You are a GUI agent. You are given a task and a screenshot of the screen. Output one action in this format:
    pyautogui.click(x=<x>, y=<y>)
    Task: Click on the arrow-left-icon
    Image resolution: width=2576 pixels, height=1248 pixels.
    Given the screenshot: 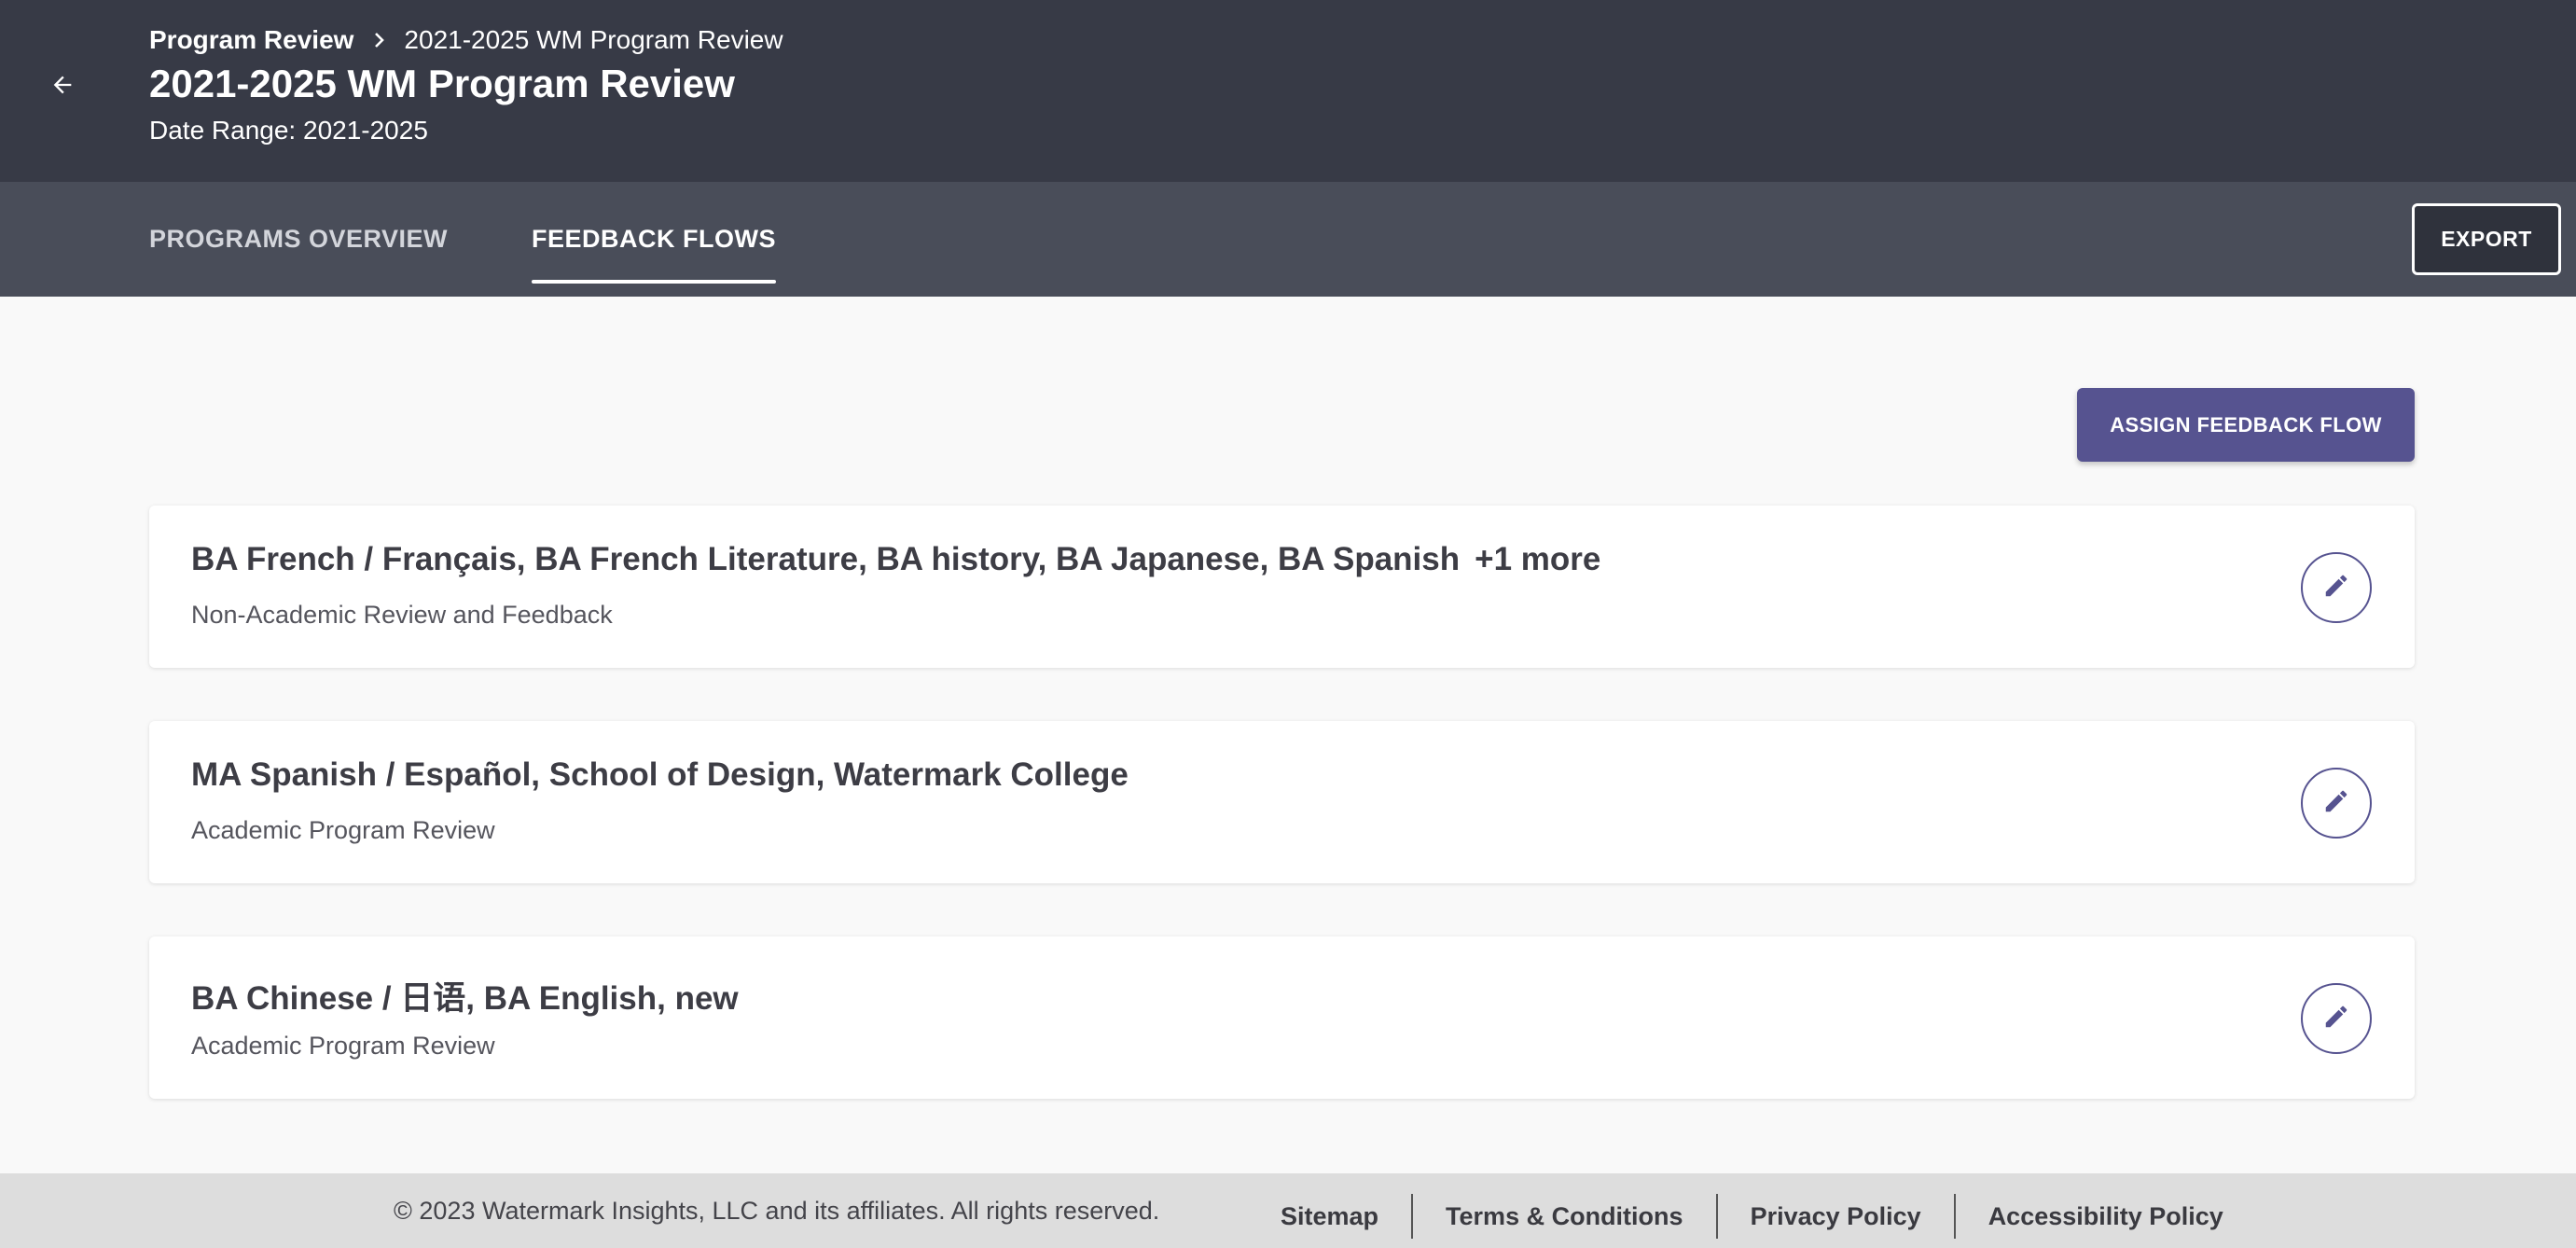 What is the action you would take?
    pyautogui.click(x=62, y=87)
    